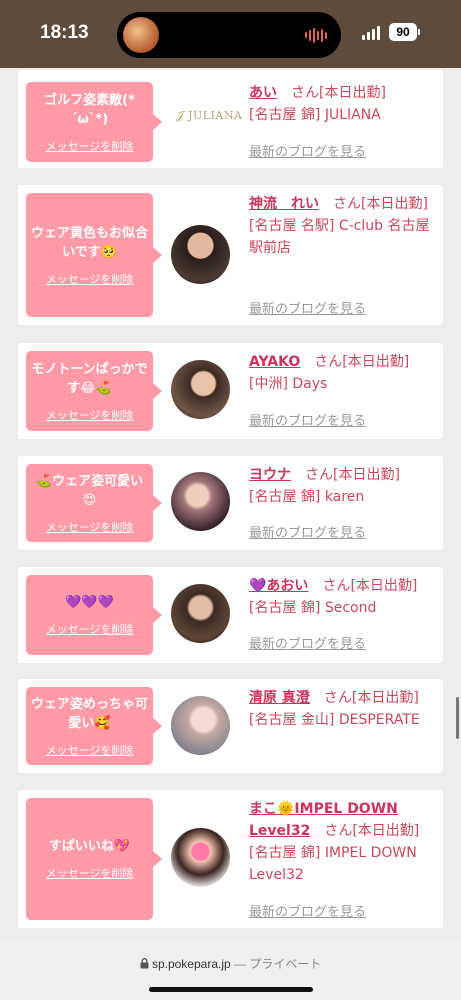 The height and width of the screenshot is (1000, 461). I want to click on shop-name: [名古屋 錦] IMPEL DOWN Level32, so click(333, 864).